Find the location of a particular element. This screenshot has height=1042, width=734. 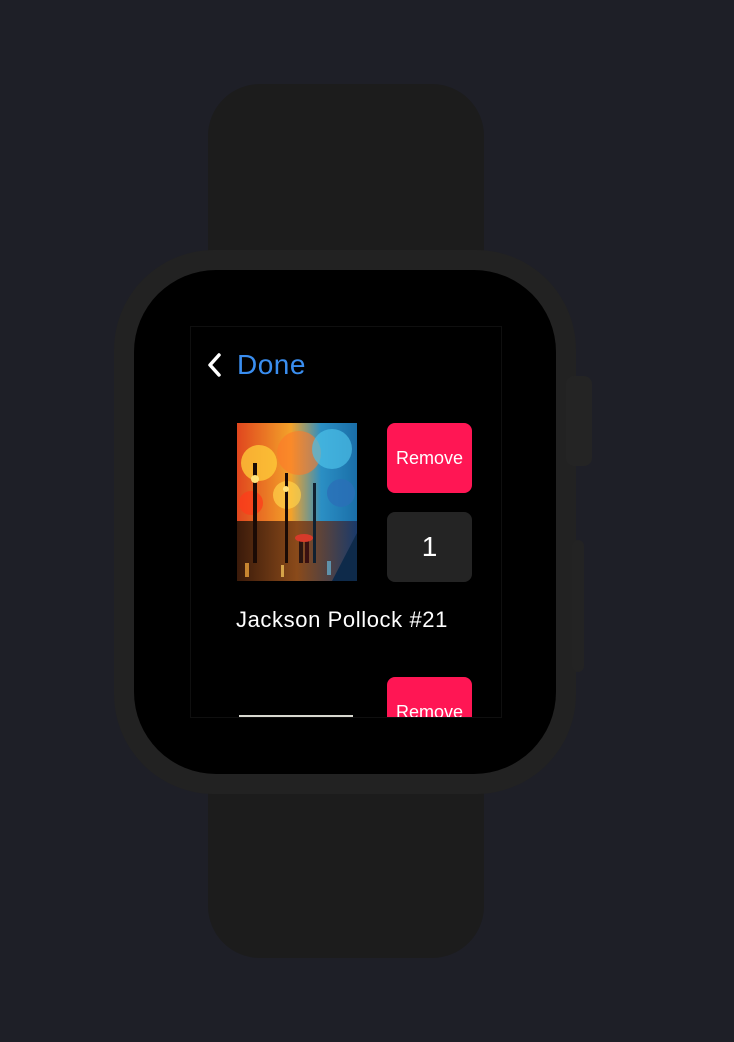

back-label: Done is located at coordinates (271, 364).